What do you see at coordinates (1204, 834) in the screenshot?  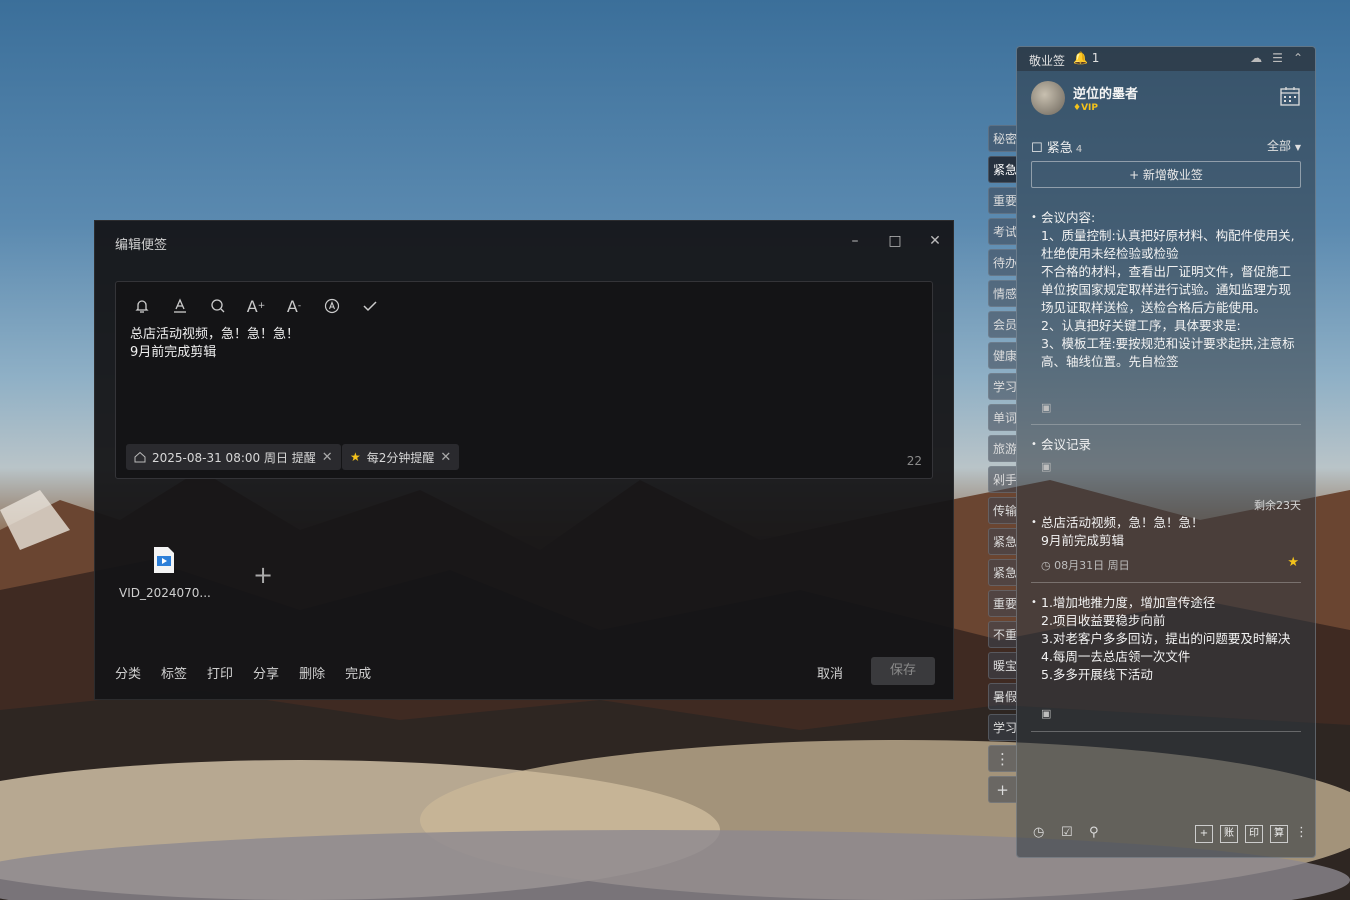 I see `add-icon: +` at bounding box center [1204, 834].